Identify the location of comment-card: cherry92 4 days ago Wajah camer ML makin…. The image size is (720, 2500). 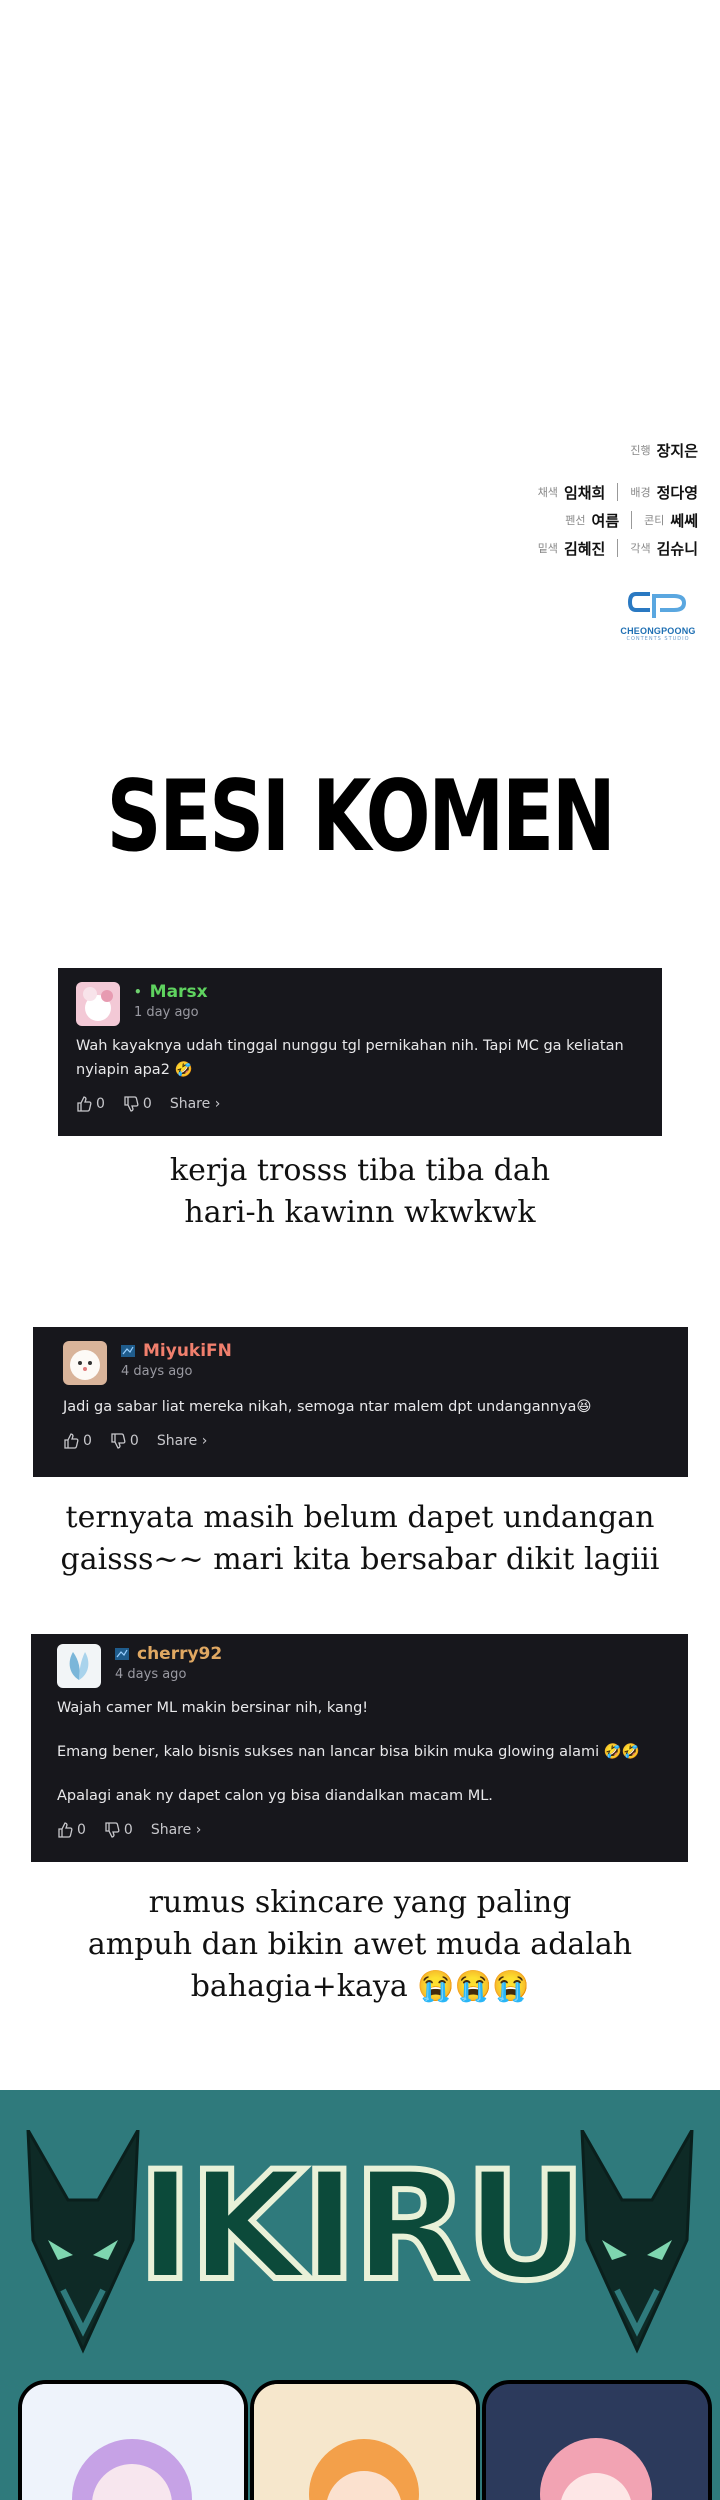
(359, 1748).